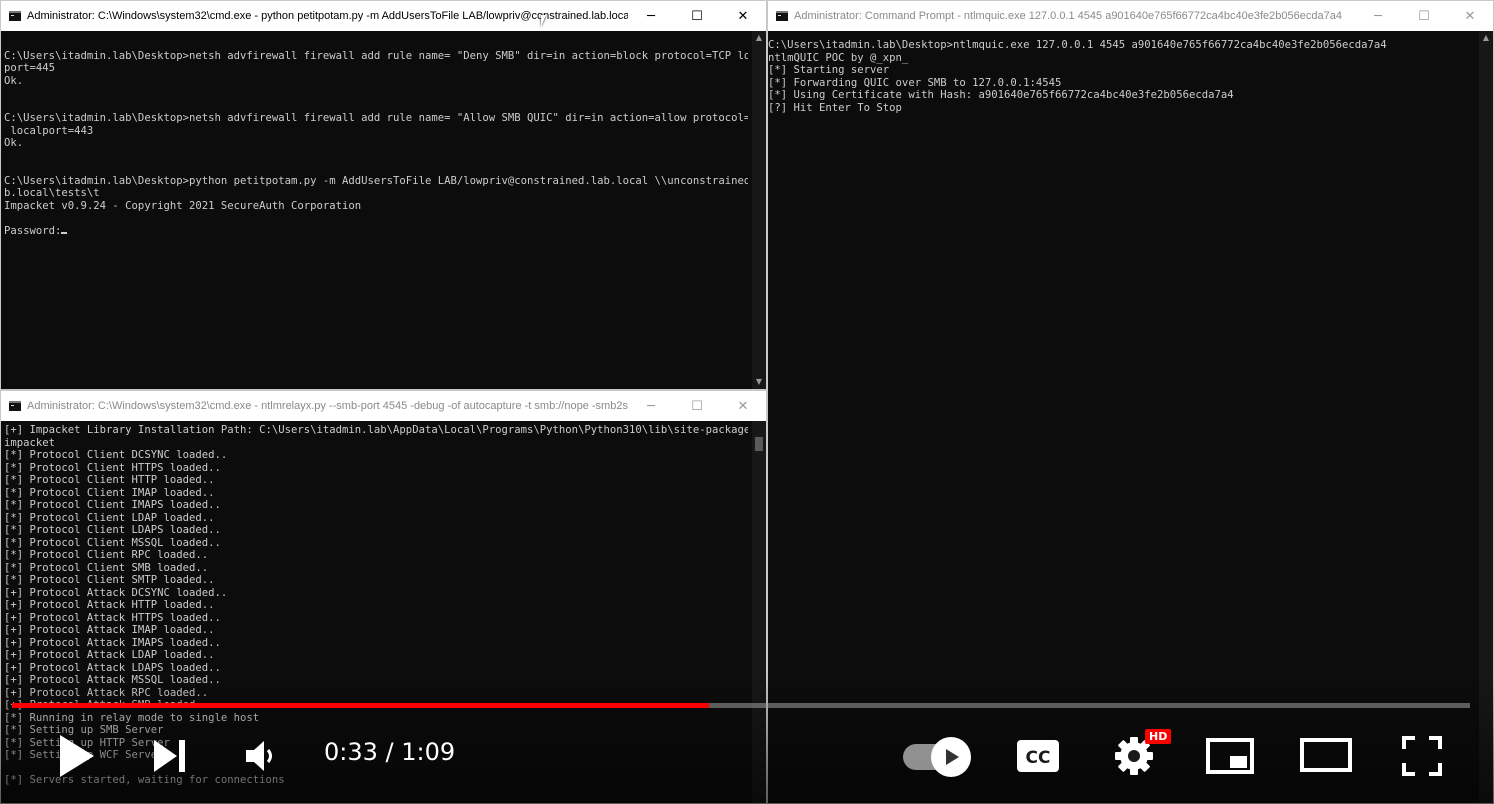 The width and height of the screenshot is (1494, 804). Describe the element at coordinates (838, 57) in the screenshot. I see `console-line: ntlmQUIC POC by @_xpn_` at that location.